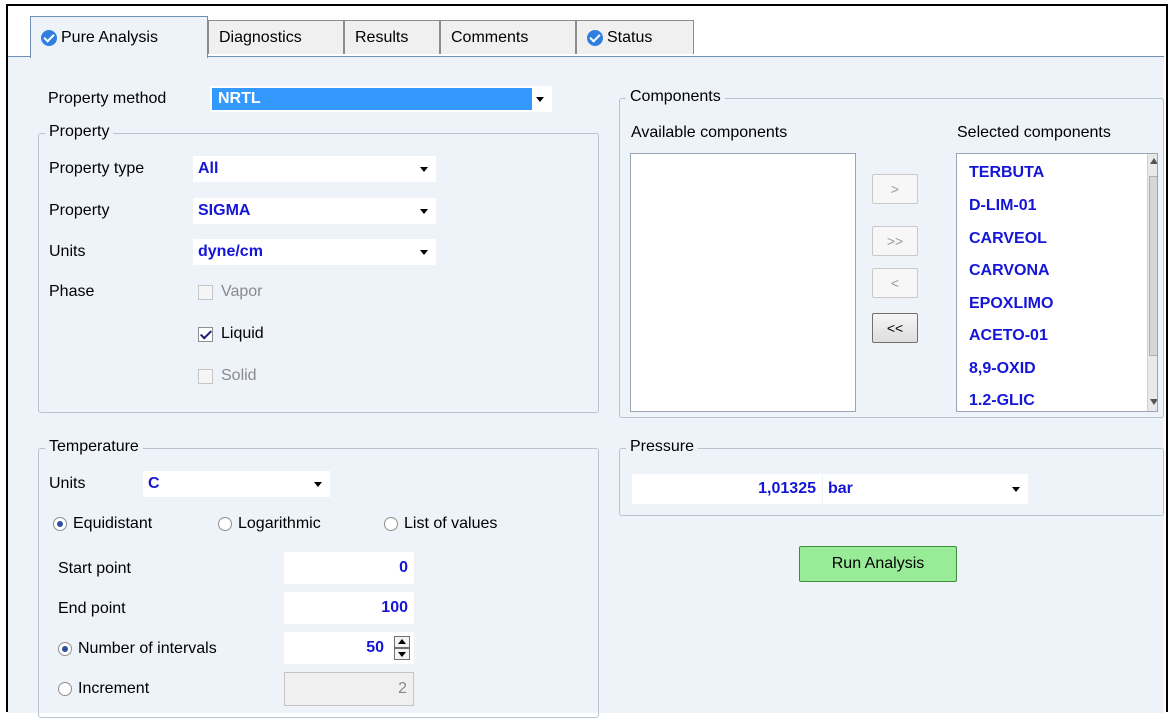 The width and height of the screenshot is (1175, 718). Describe the element at coordinates (94, 568) in the screenshot. I see `start-point-label: Start point` at that location.